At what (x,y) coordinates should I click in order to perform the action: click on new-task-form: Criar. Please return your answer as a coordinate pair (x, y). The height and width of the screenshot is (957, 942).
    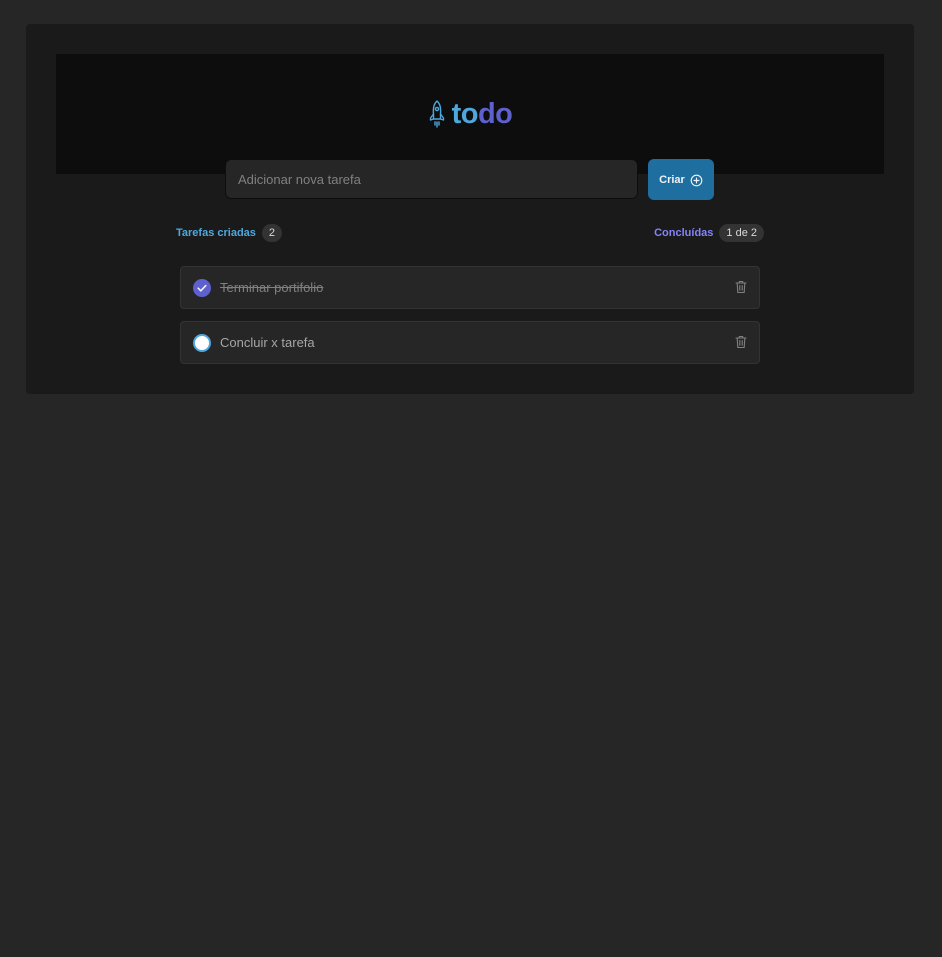
    Looking at the image, I should click on (470, 180).